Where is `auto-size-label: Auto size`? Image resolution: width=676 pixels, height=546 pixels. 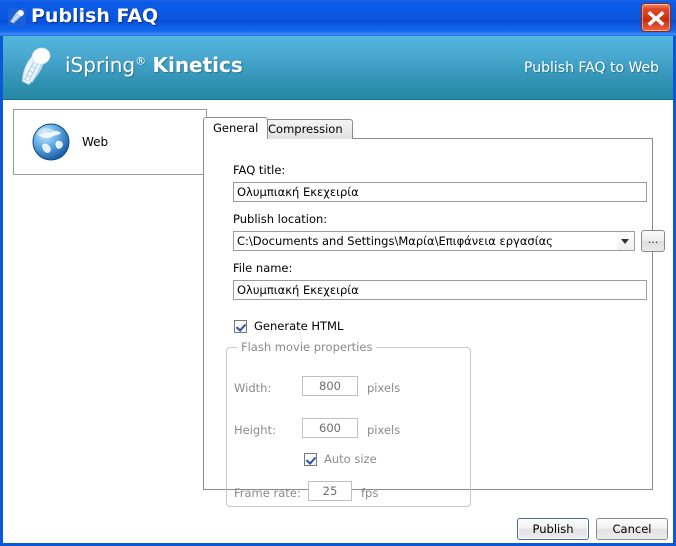
auto-size-label: Auto size is located at coordinates (350, 459).